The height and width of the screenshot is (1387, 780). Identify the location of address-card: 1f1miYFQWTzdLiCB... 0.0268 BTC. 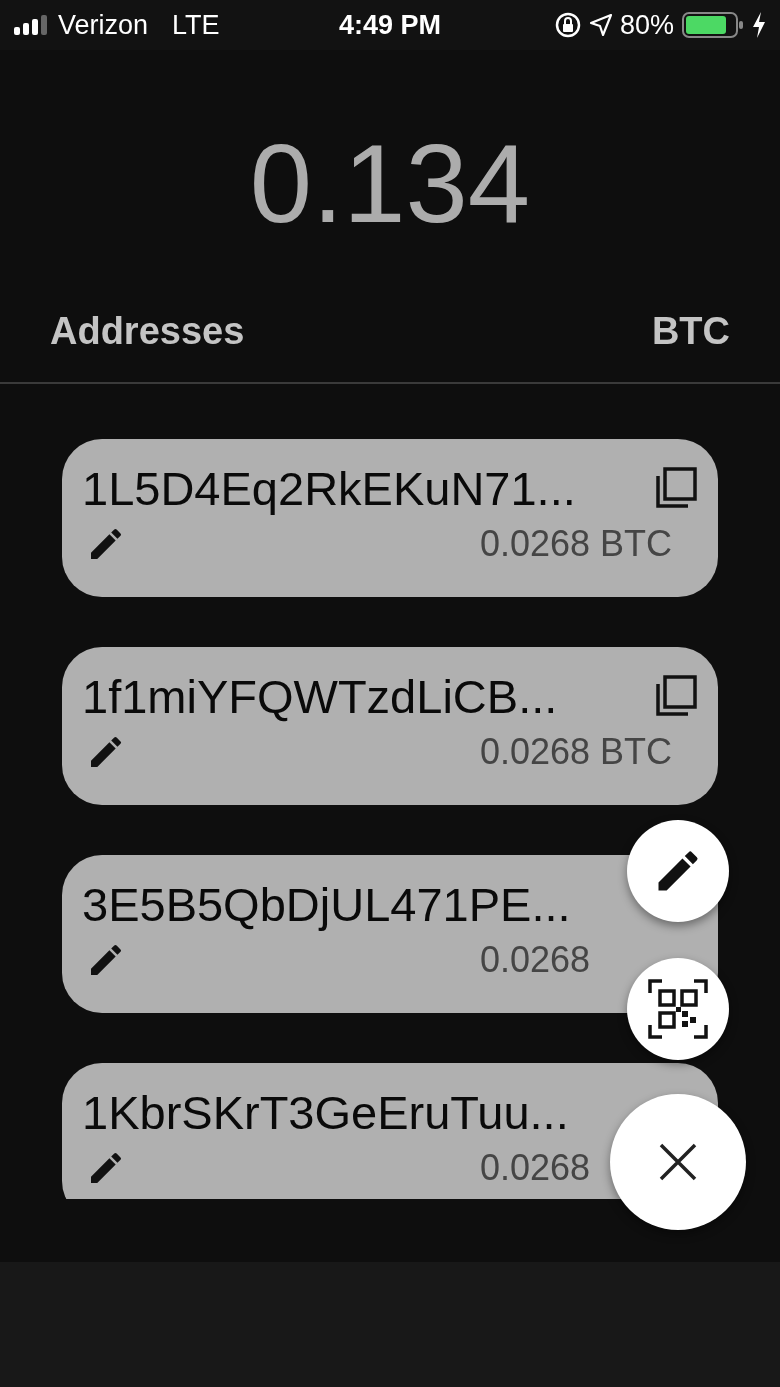
(390, 726).